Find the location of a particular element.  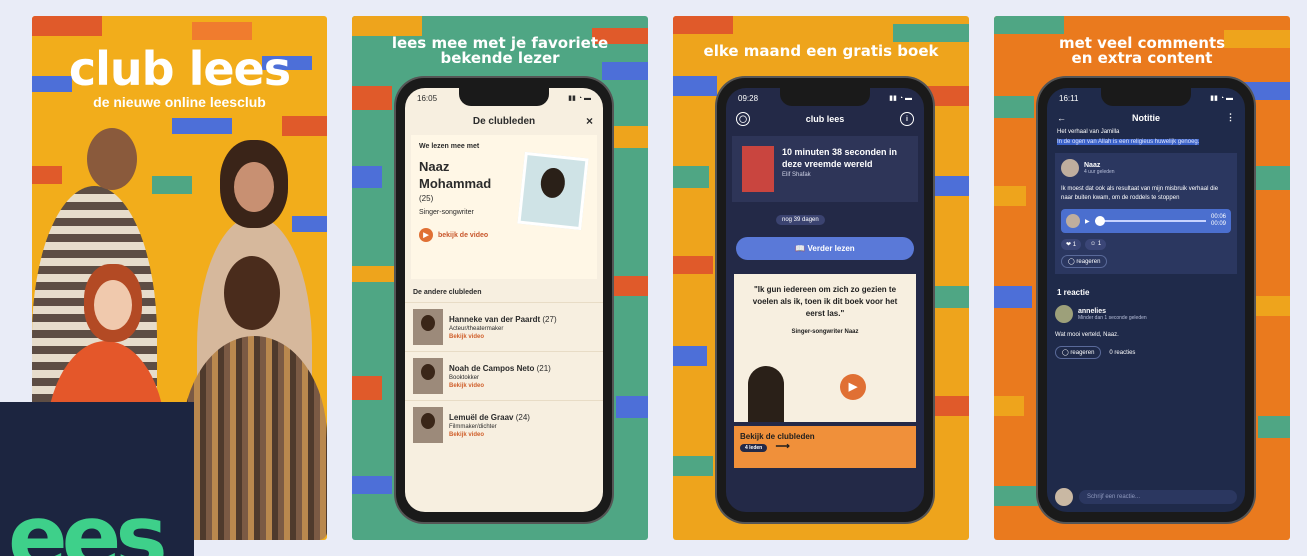

member-role: Acteur/theatermaker is located at coordinates (476, 328).